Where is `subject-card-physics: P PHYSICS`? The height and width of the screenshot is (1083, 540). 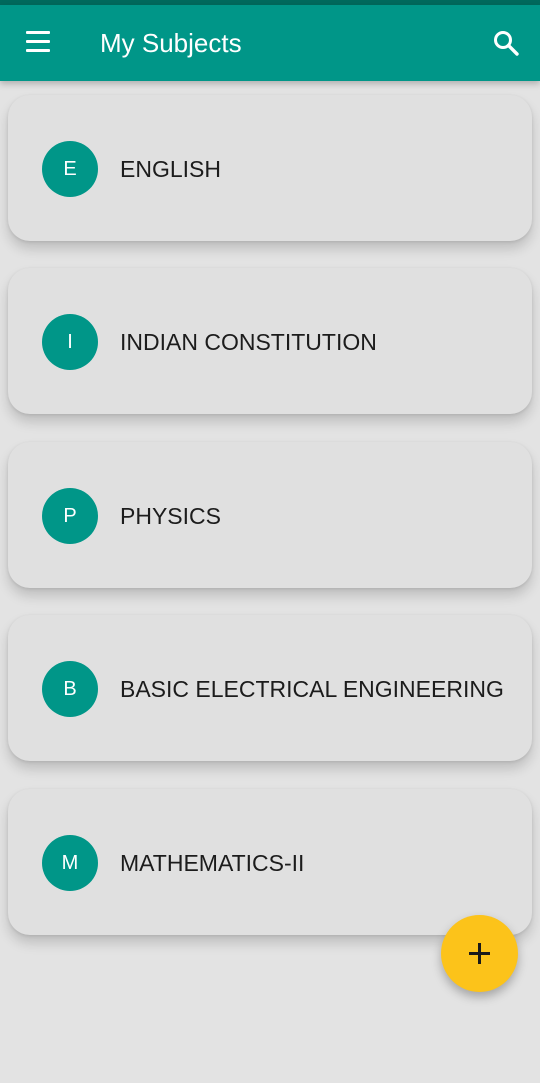
subject-card-physics: P PHYSICS is located at coordinates (270, 515).